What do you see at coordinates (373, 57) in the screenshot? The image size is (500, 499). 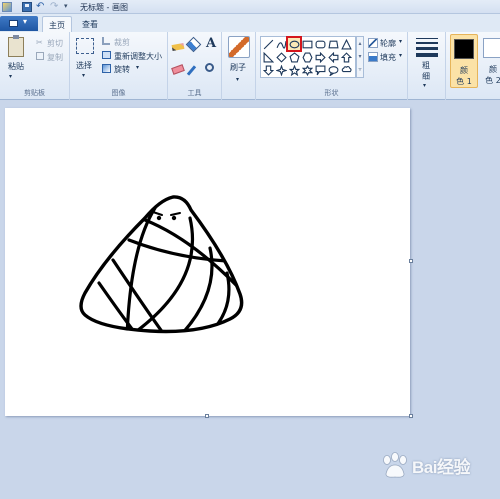 I see `shape-fill-icon` at bounding box center [373, 57].